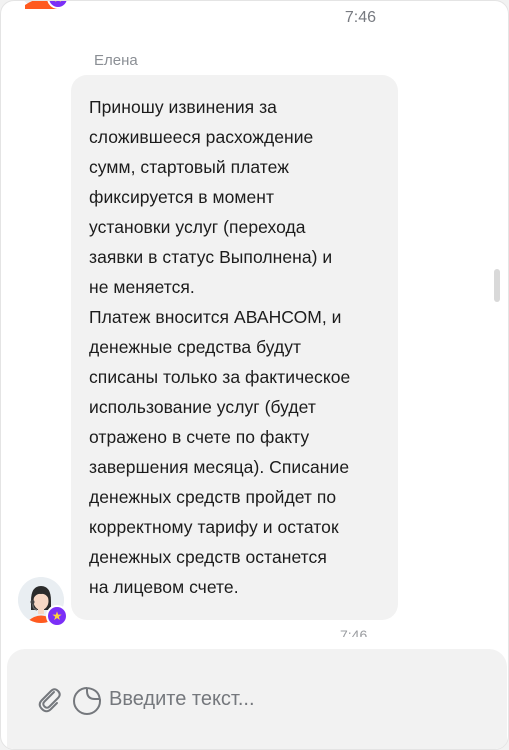 The height and width of the screenshot is (750, 509). I want to click on previous-message-time: 7:46, so click(360, 17).